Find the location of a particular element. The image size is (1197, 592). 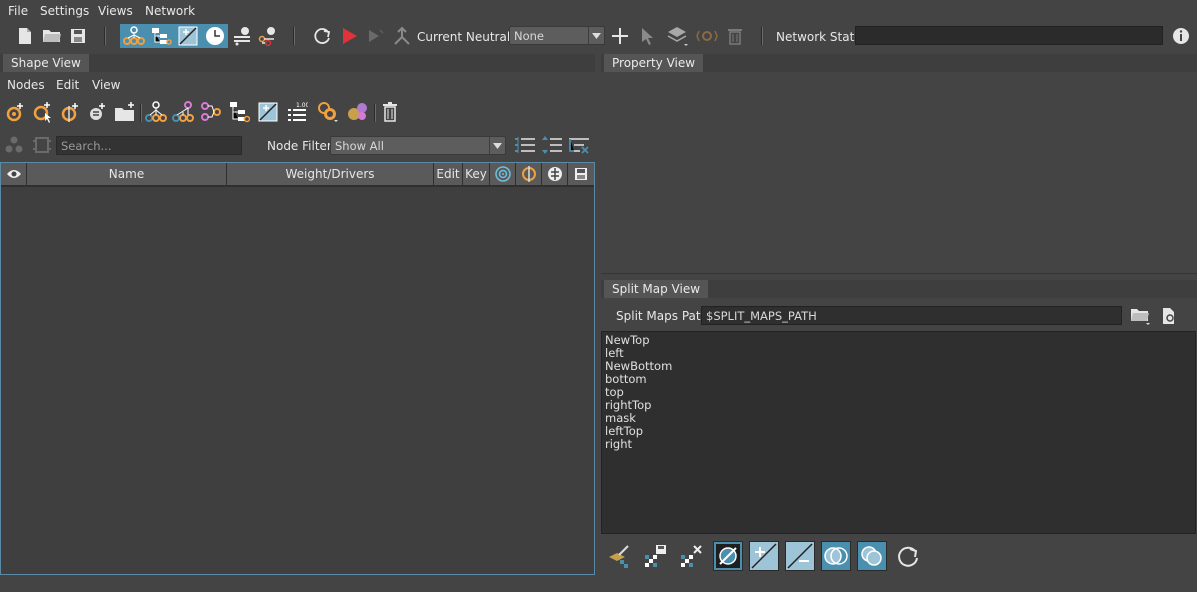

toggle-tree-nodes is located at coordinates (160, 36).